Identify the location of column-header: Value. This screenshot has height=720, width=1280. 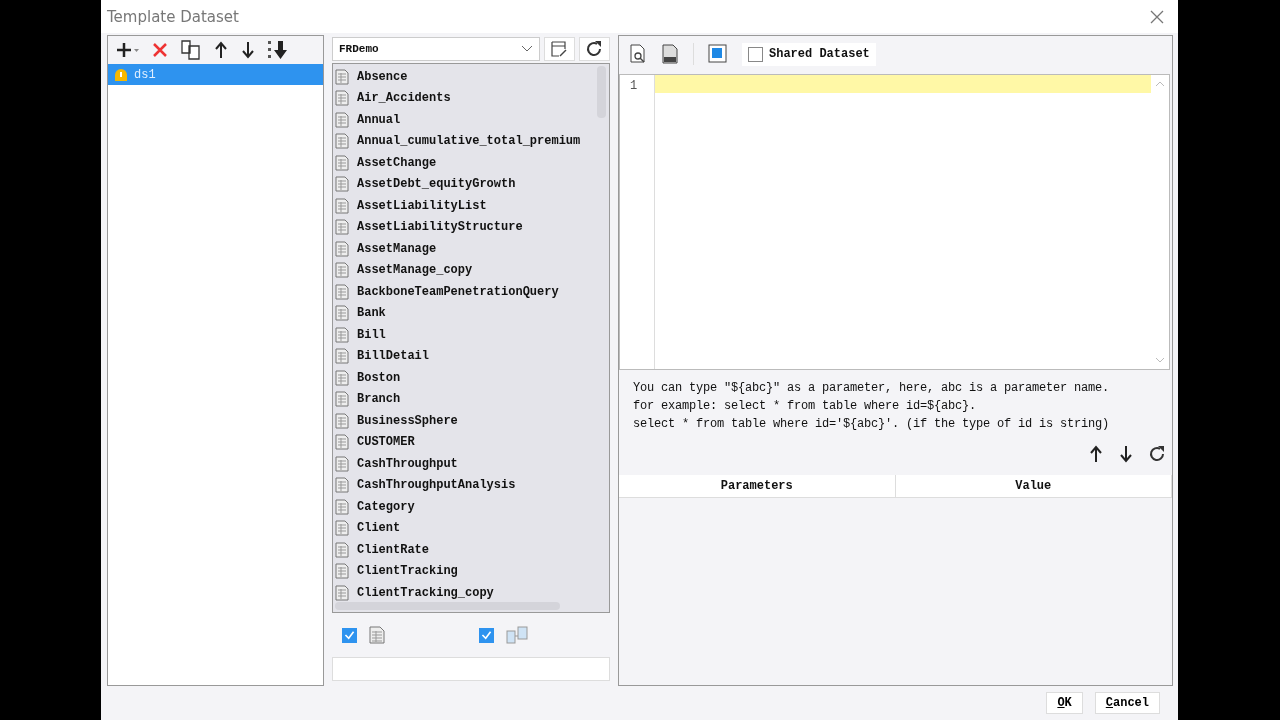
(1033, 486).